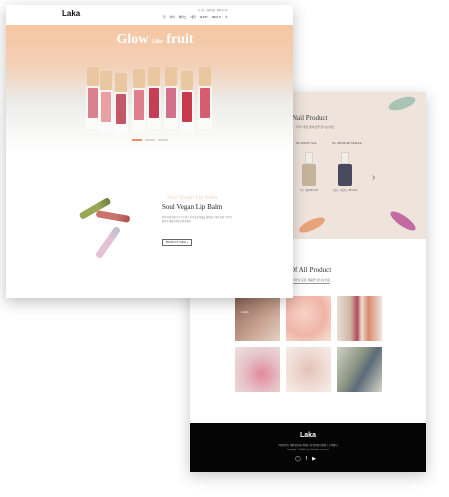 This screenshot has height=497, width=449. I want to click on footer-logo: Laka, so click(308, 435).